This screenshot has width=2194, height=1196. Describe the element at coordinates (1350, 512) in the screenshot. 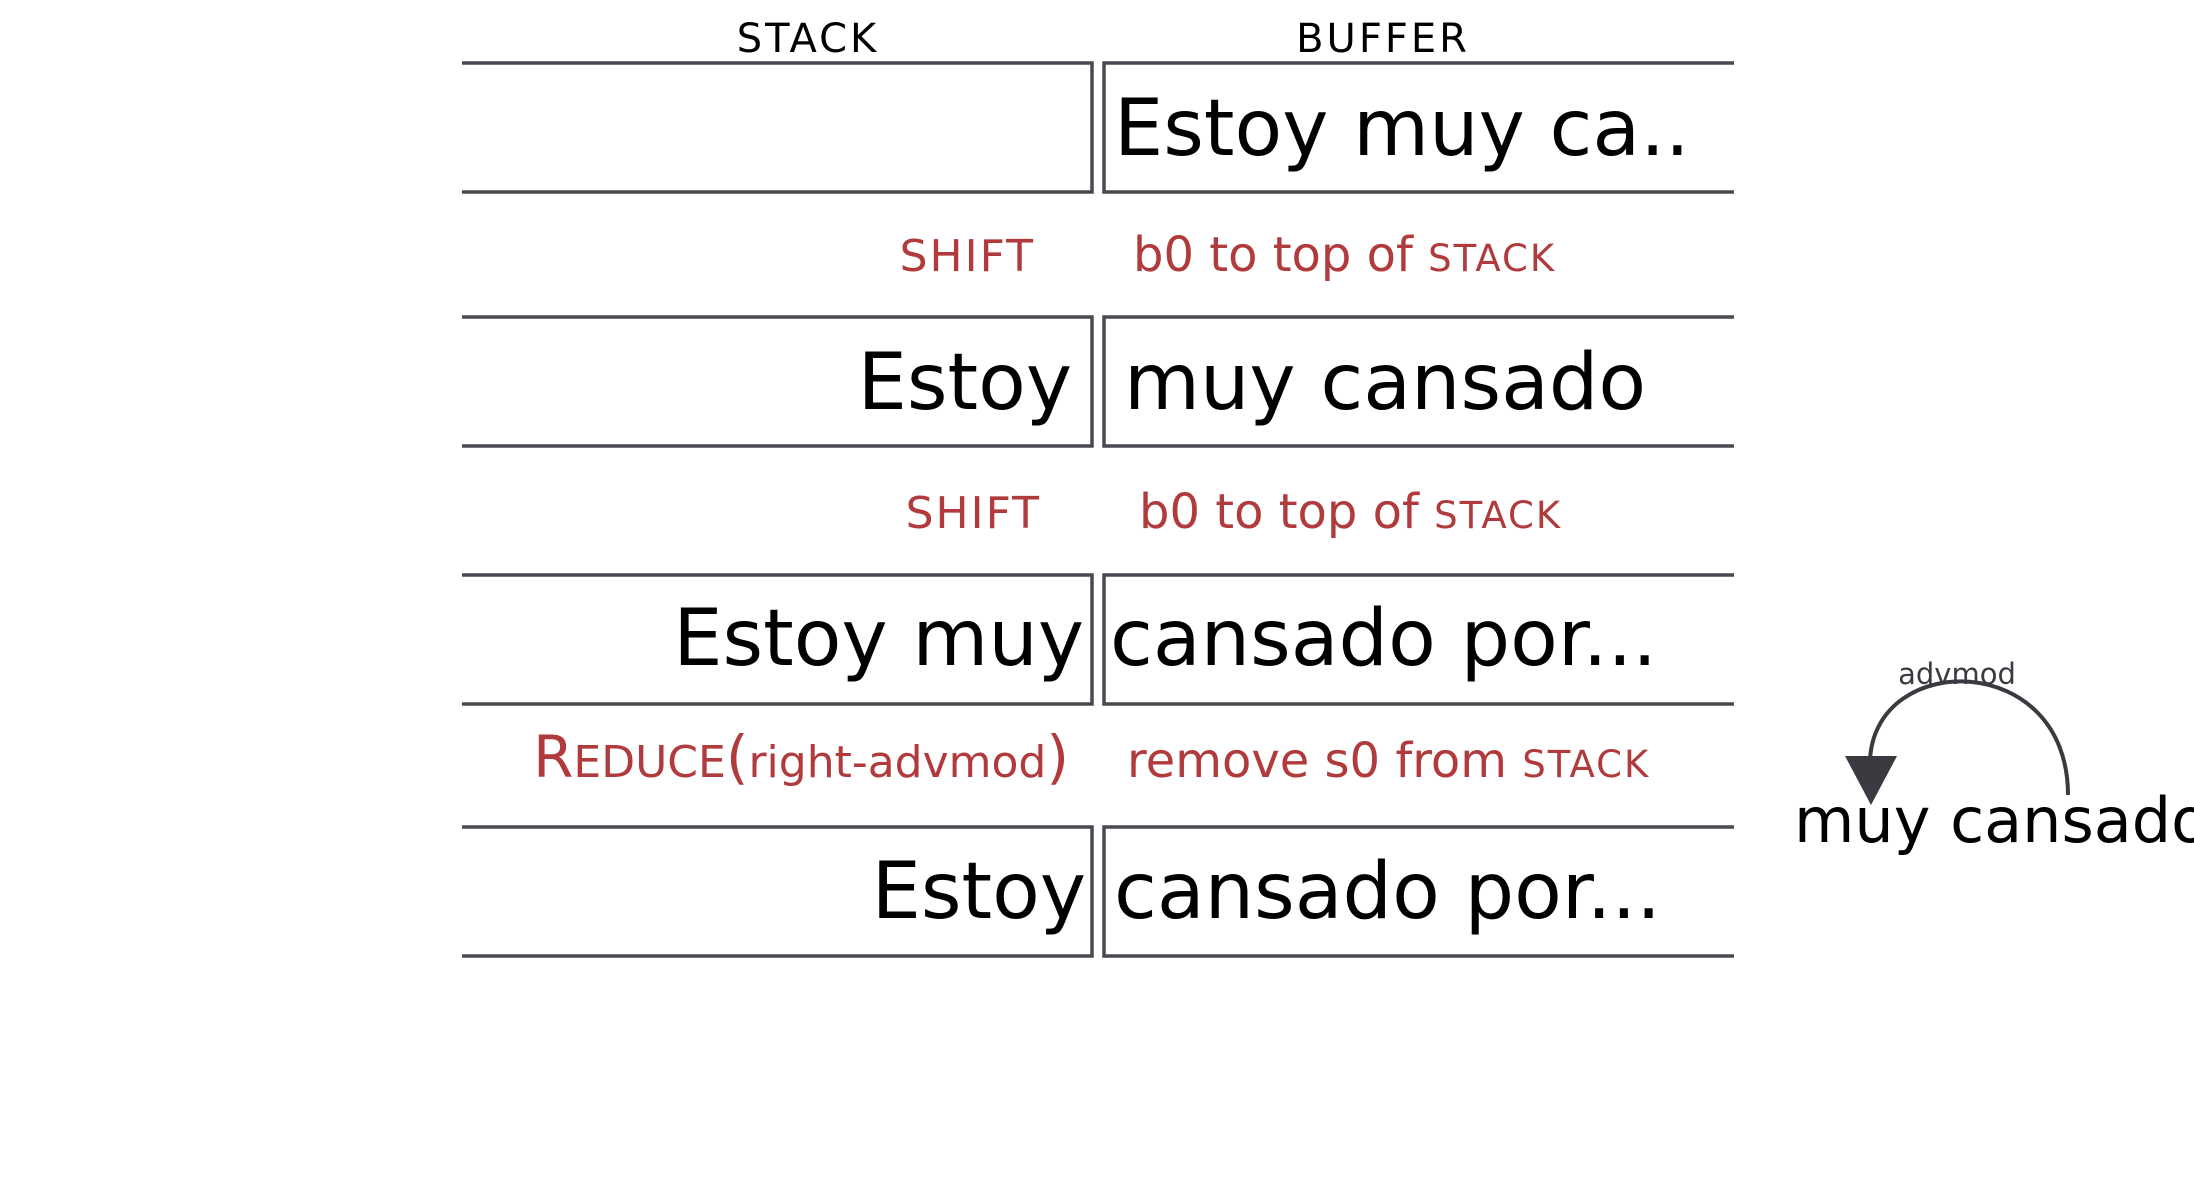

I see `action-description-1: b0 to top of STACK` at that location.